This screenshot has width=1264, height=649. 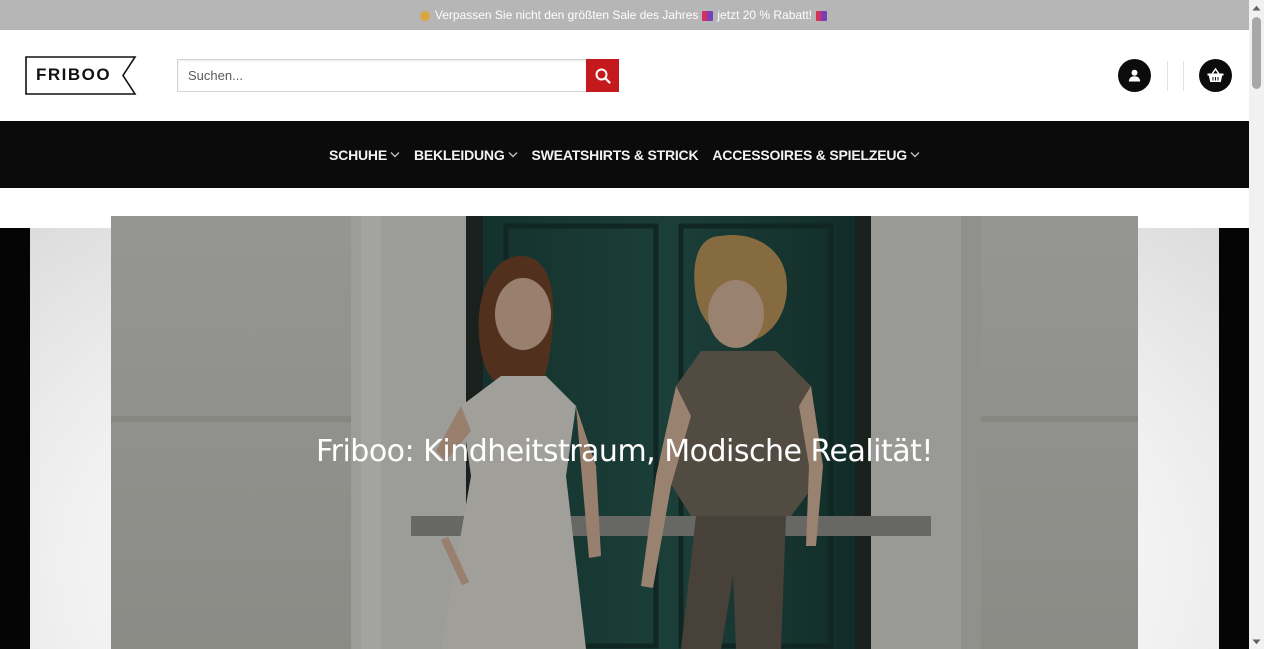 I want to click on friboo-logo: FRIBOO, so click(x=81, y=75).